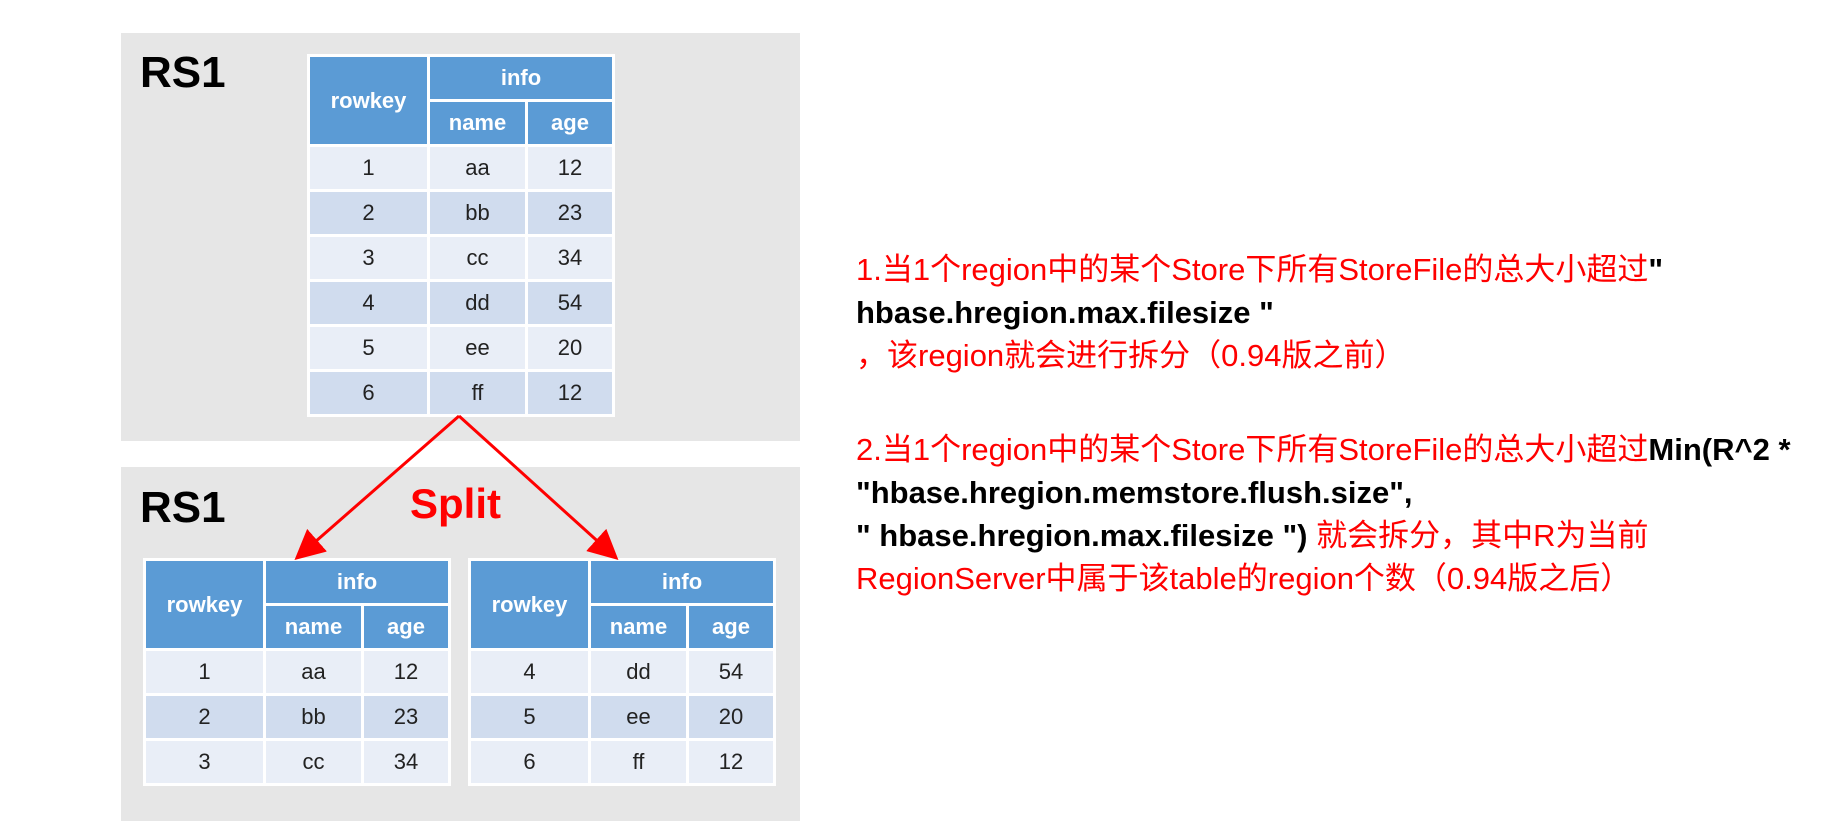 The height and width of the screenshot is (836, 1843). Describe the element at coordinates (1082, 535) in the screenshot. I see `note2-formula-part-2: " hbase.hregion.max.filesize ")` at that location.